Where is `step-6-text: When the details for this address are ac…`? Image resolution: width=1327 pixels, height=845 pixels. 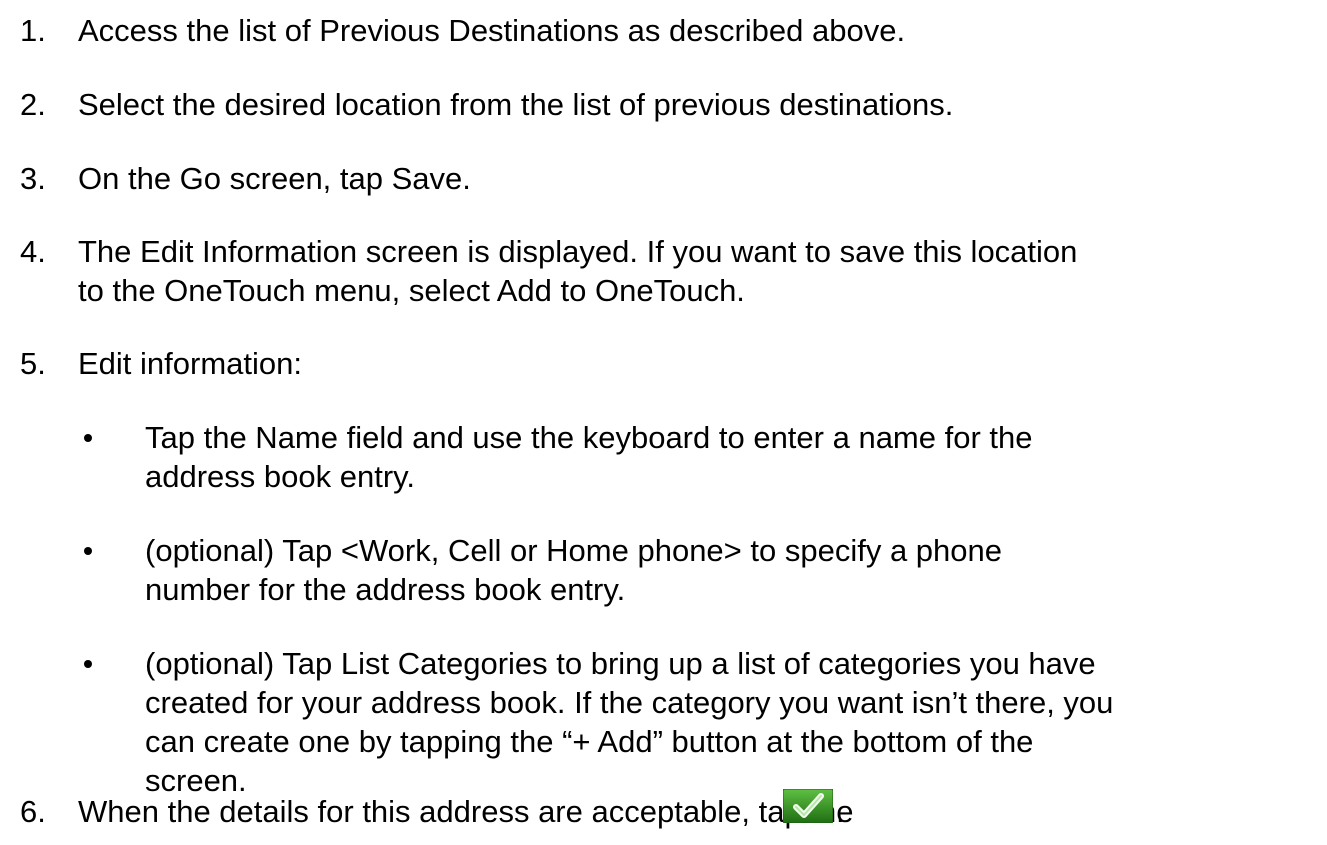
step-6-text: When the details for this address are ac… is located at coordinates (466, 811).